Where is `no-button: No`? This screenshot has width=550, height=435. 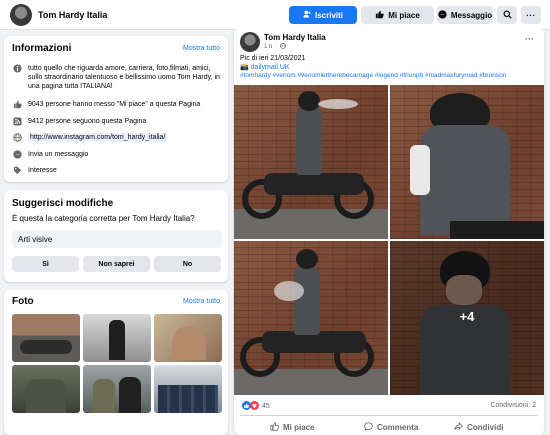 no-button: No is located at coordinates (187, 264).